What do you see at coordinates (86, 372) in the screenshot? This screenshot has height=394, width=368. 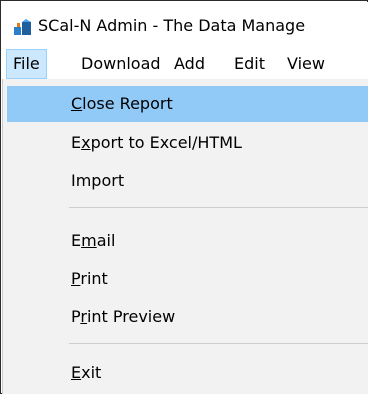 I see `menu-item-label: Exit` at bounding box center [86, 372].